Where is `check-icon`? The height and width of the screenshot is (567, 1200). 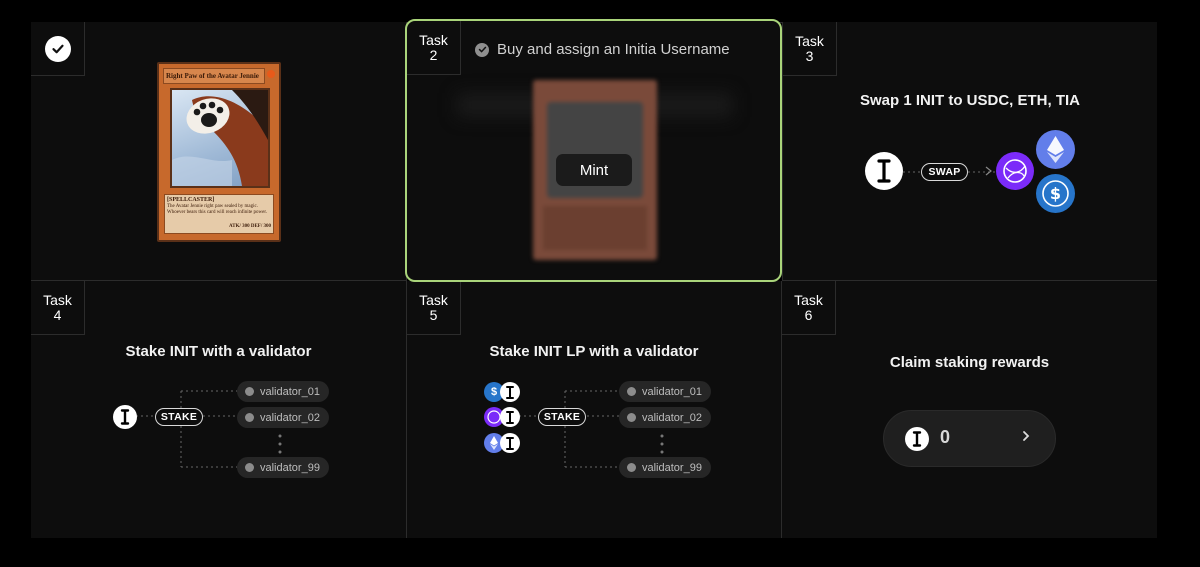
check-icon is located at coordinates (482, 49).